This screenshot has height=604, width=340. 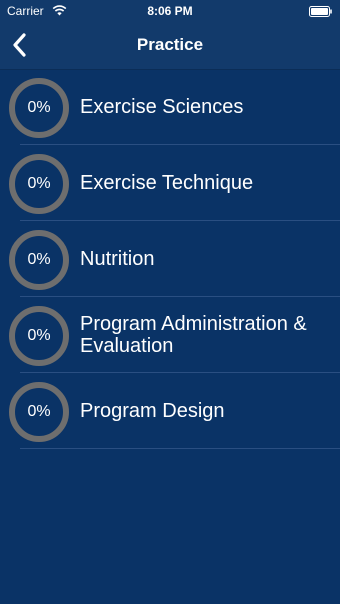 I want to click on list-item-program-design: 0% Program Design, so click(x=170, y=411).